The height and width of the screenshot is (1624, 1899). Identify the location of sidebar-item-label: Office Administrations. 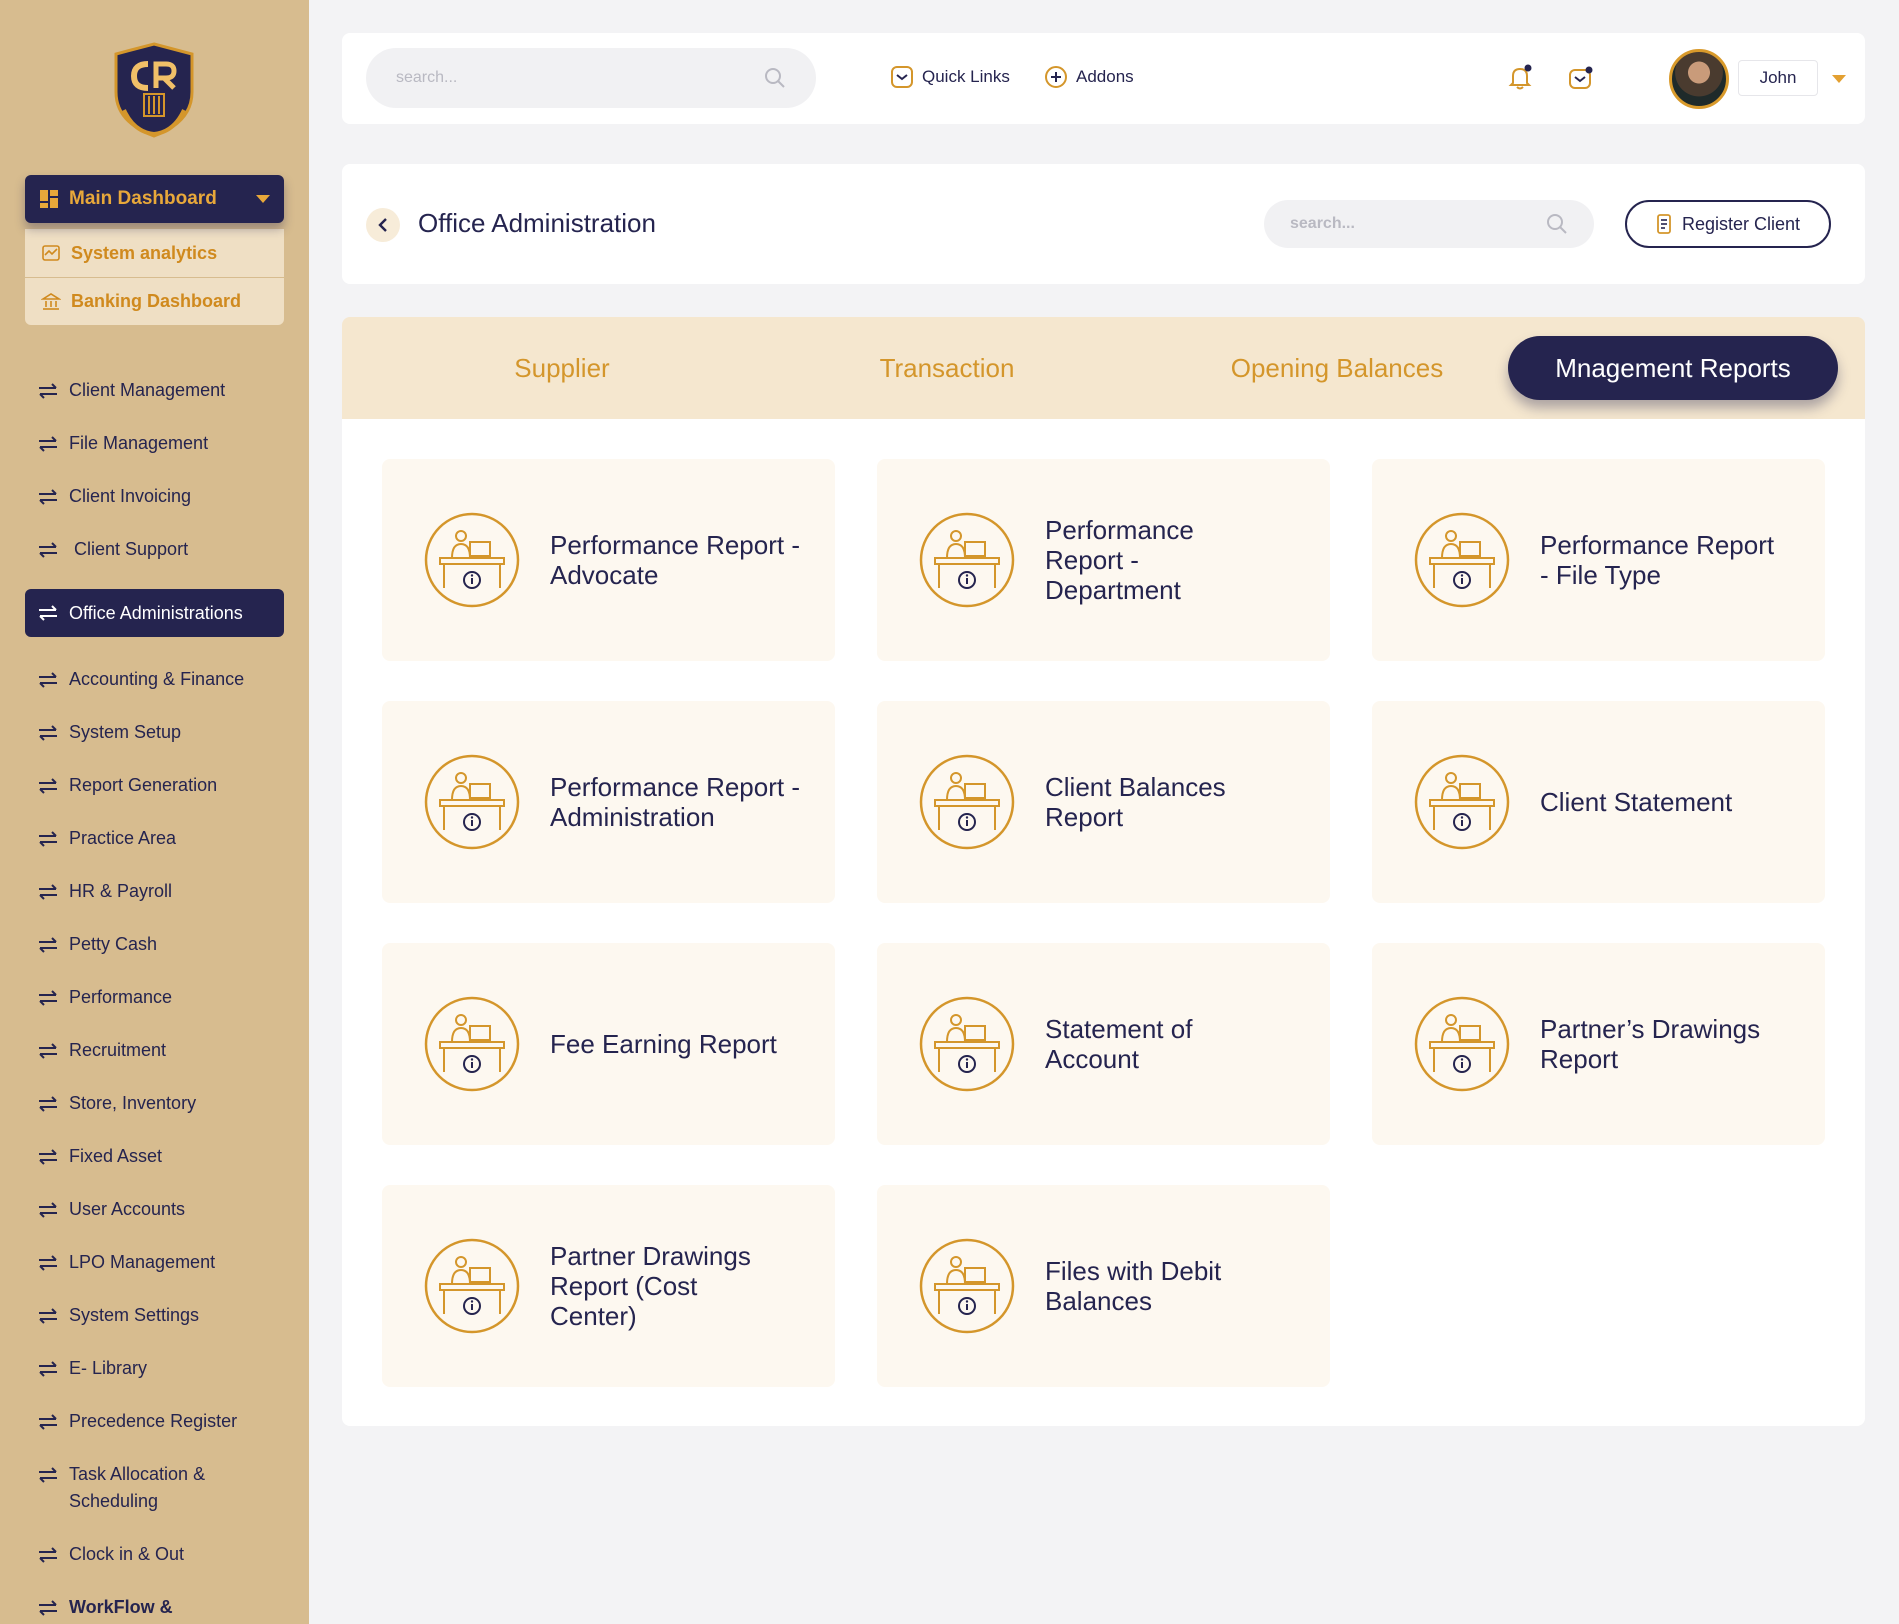
(156, 612).